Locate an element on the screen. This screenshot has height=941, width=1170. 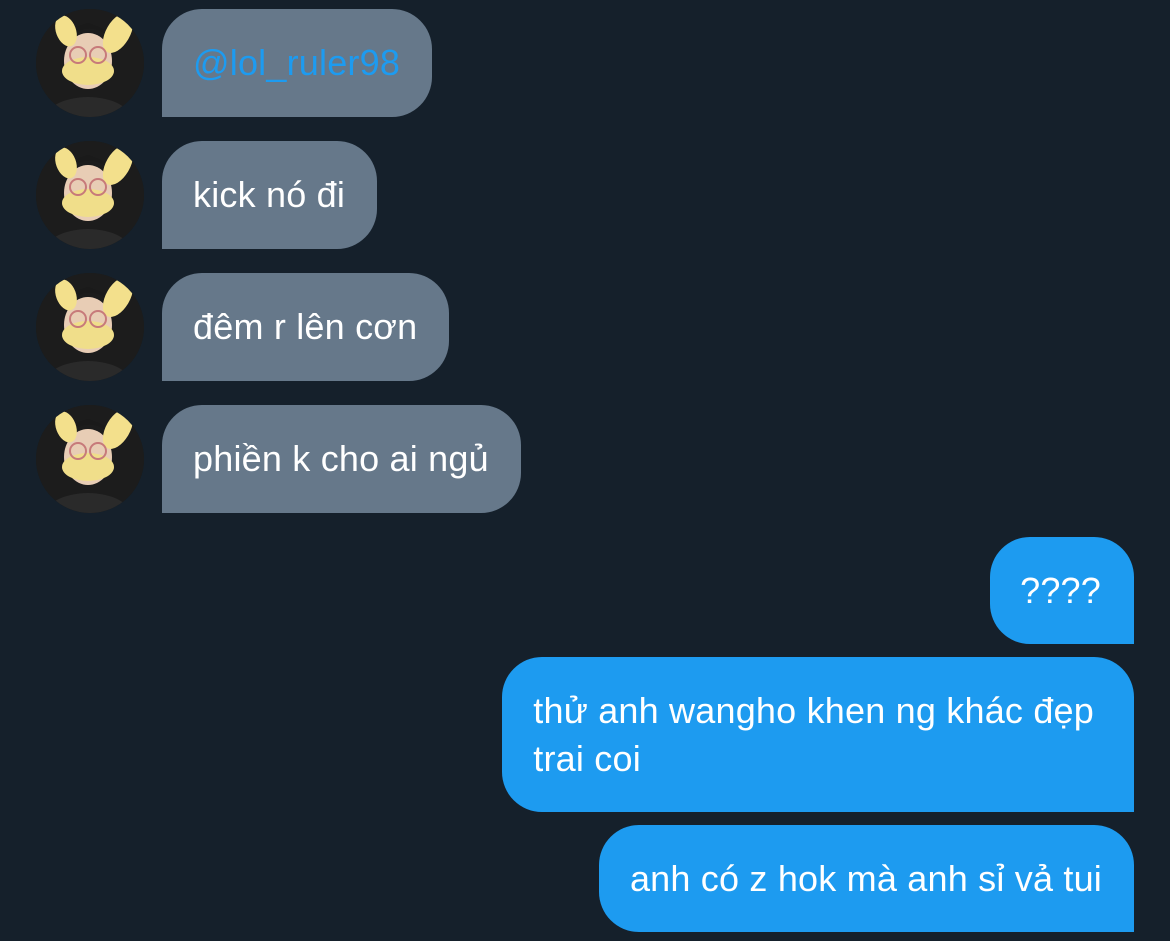
message-text-line: trai coi is located at coordinates (587, 758).